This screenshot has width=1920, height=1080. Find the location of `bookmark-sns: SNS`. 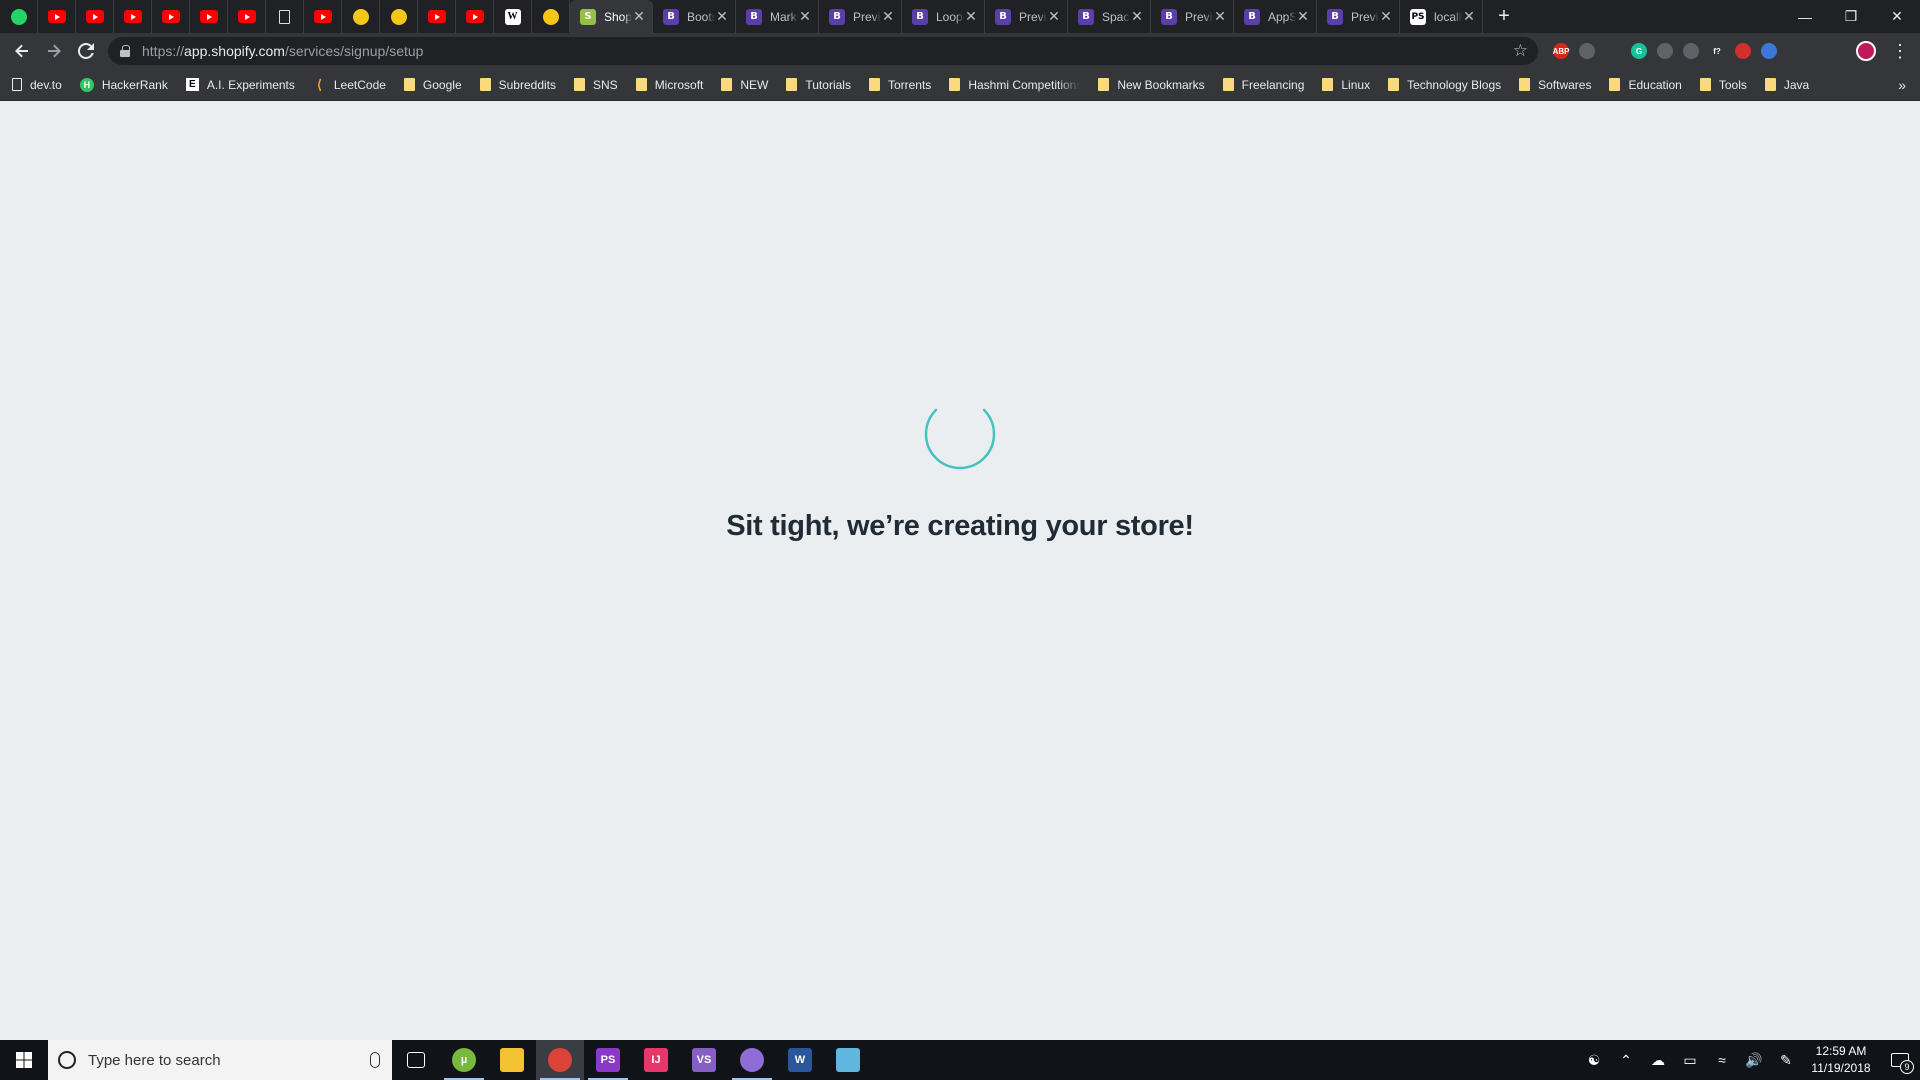

bookmark-sns: SNS is located at coordinates (596, 85).